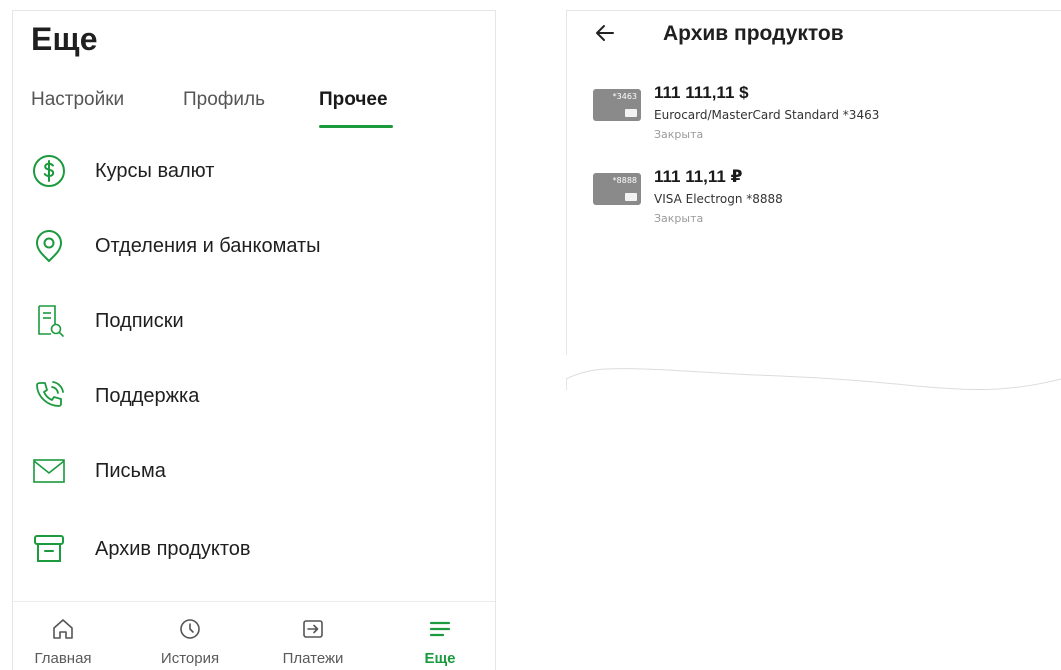 This screenshot has height=670, width=1061. What do you see at coordinates (631, 113) in the screenshot?
I see `mastercard-logo-icon` at bounding box center [631, 113].